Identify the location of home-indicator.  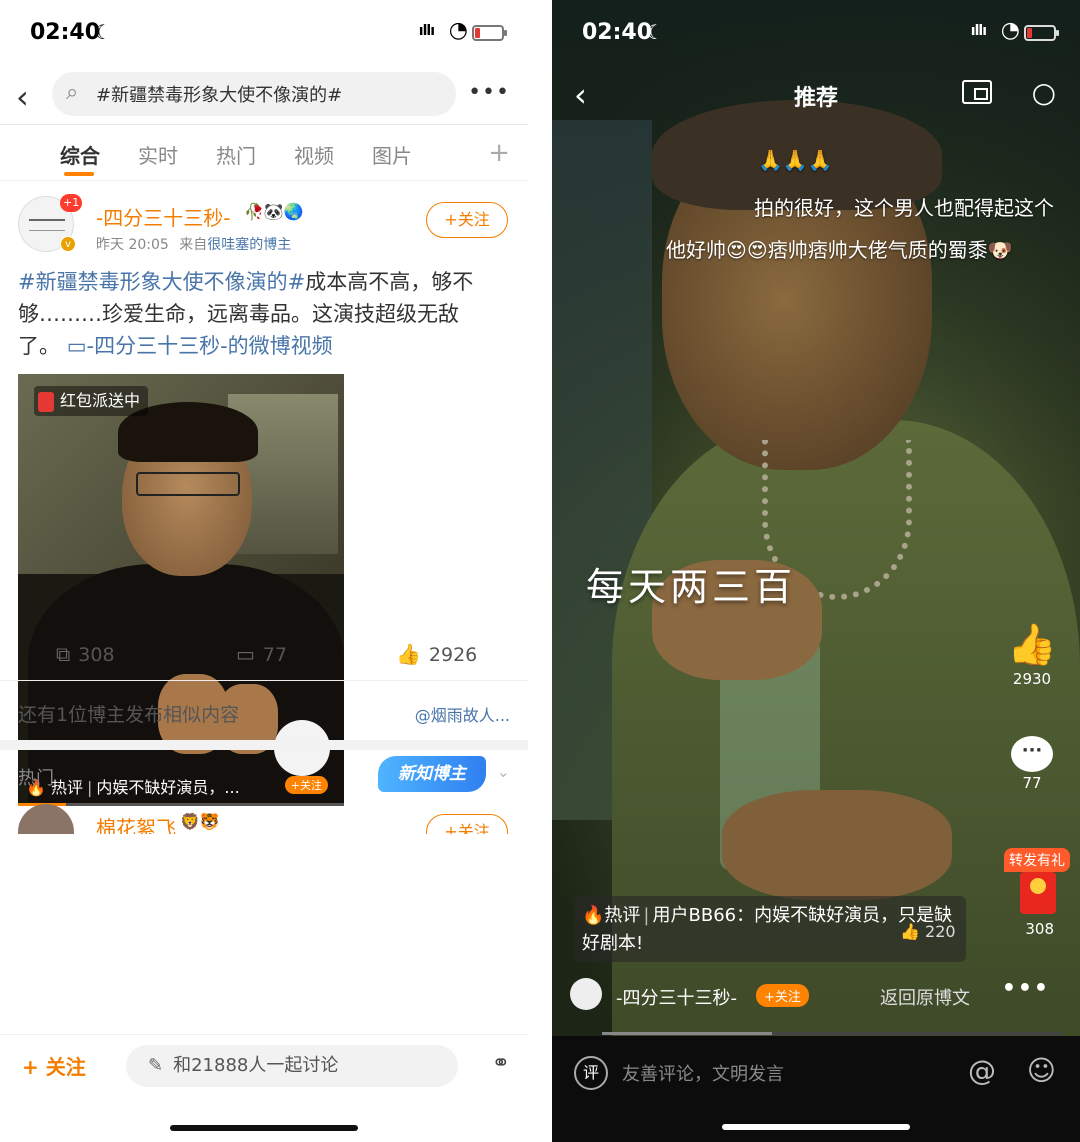
(264, 1128).